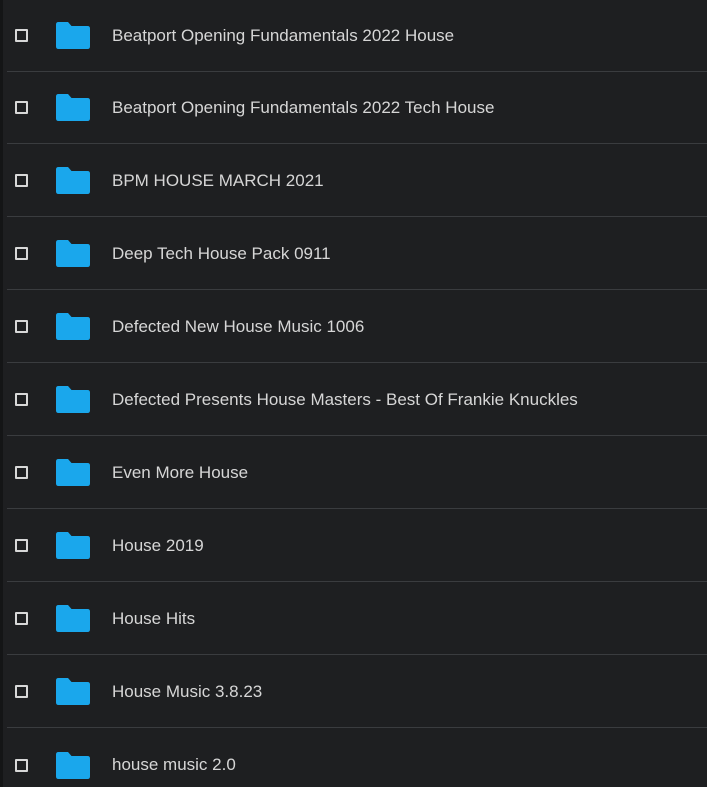 The height and width of the screenshot is (787, 707). What do you see at coordinates (218, 181) in the screenshot?
I see `folder-name: BPM HOUSE MARCH 2021` at bounding box center [218, 181].